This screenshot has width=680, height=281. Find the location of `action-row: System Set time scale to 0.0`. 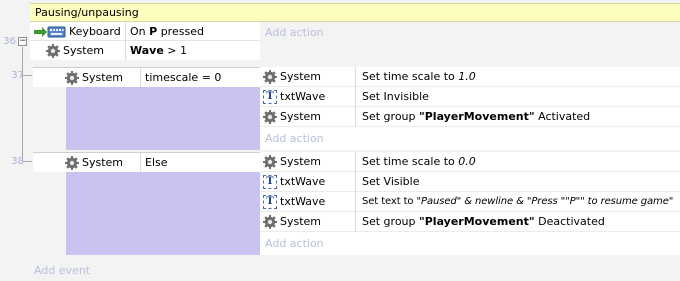

action-row: System Set time scale to 0.0 is located at coordinates (470, 162).